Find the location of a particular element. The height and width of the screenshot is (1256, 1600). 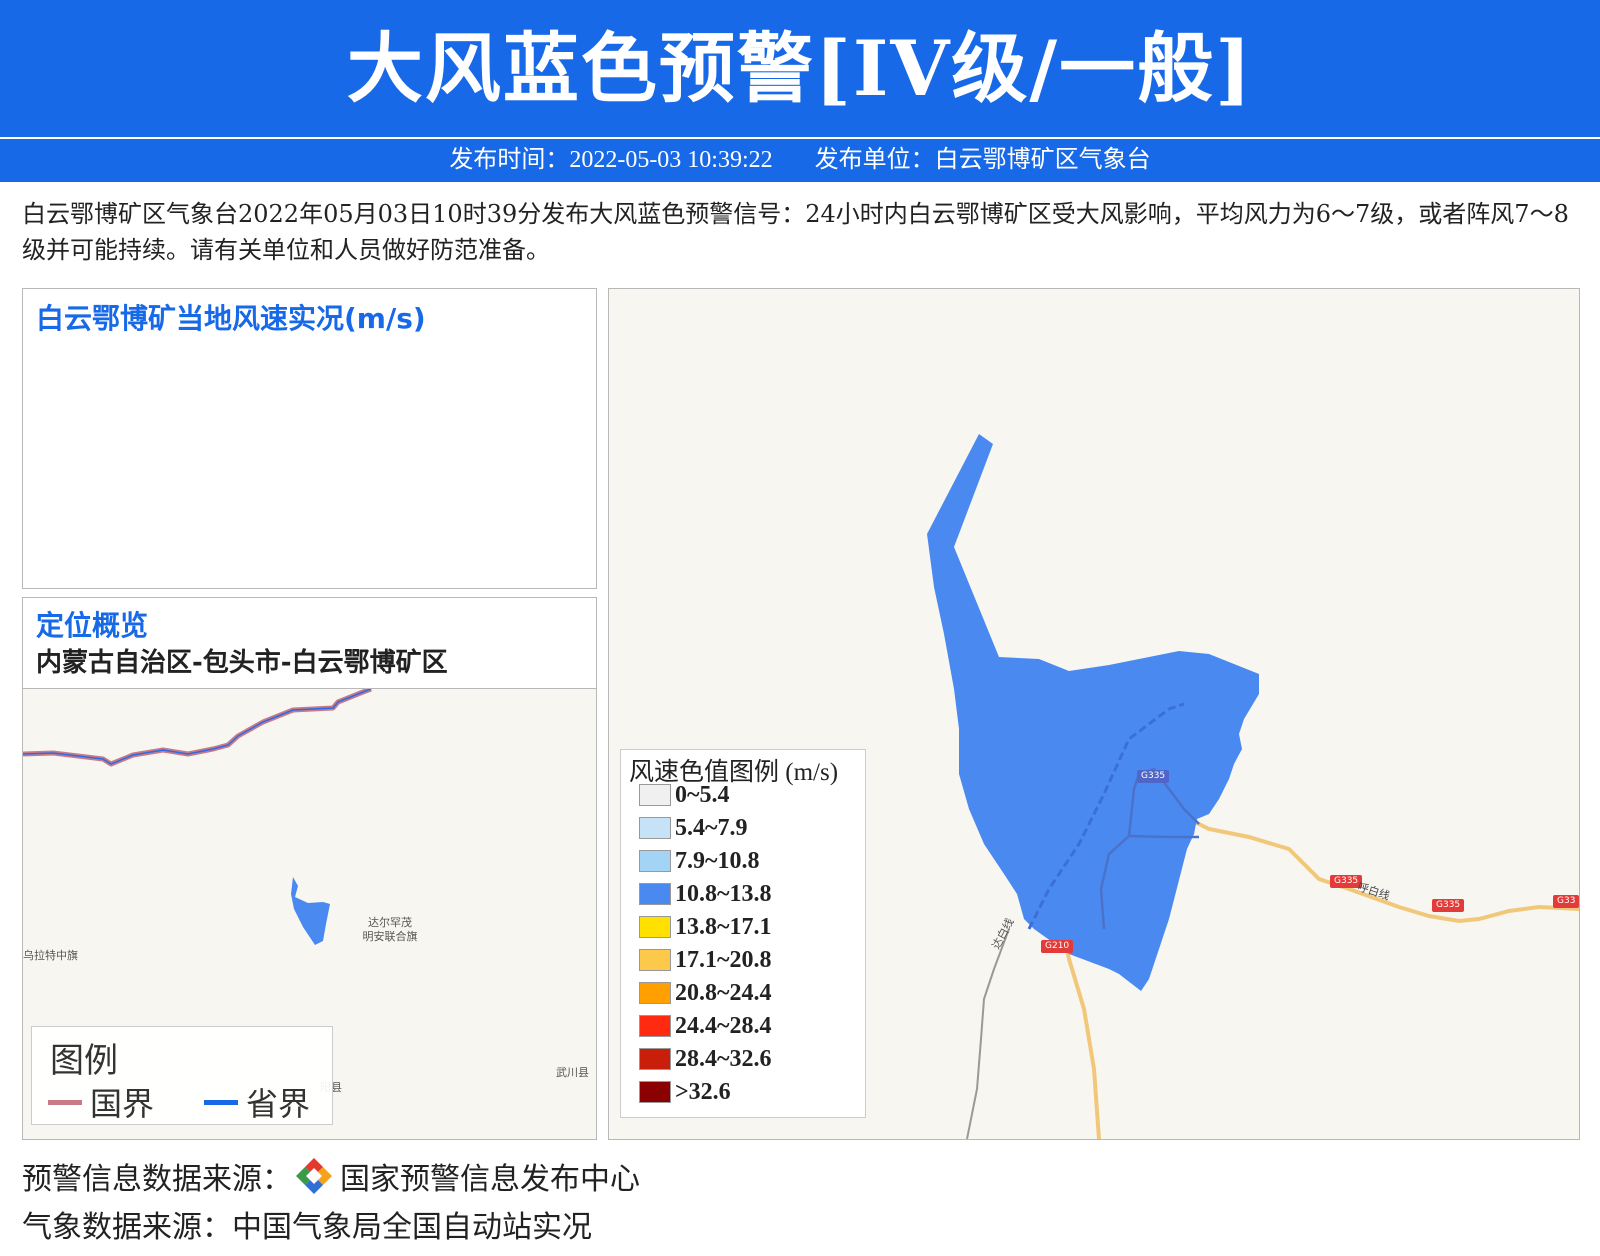

map-label-darhan: 达尔罕茂 明安联合旗 is located at coordinates (390, 930).